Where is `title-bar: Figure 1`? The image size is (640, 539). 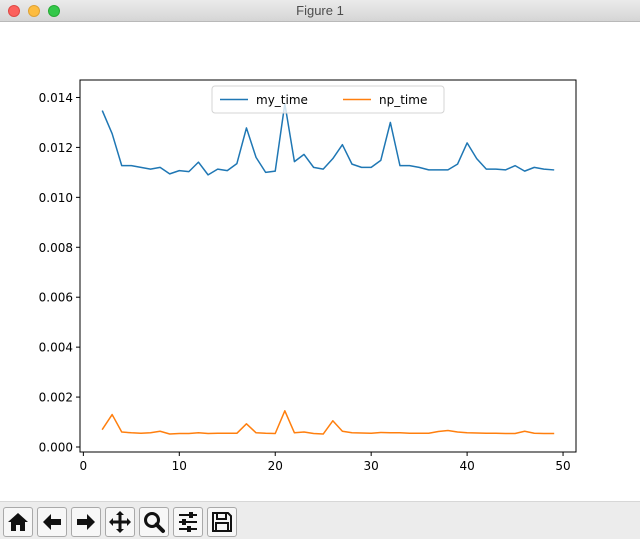 title-bar: Figure 1 is located at coordinates (320, 11).